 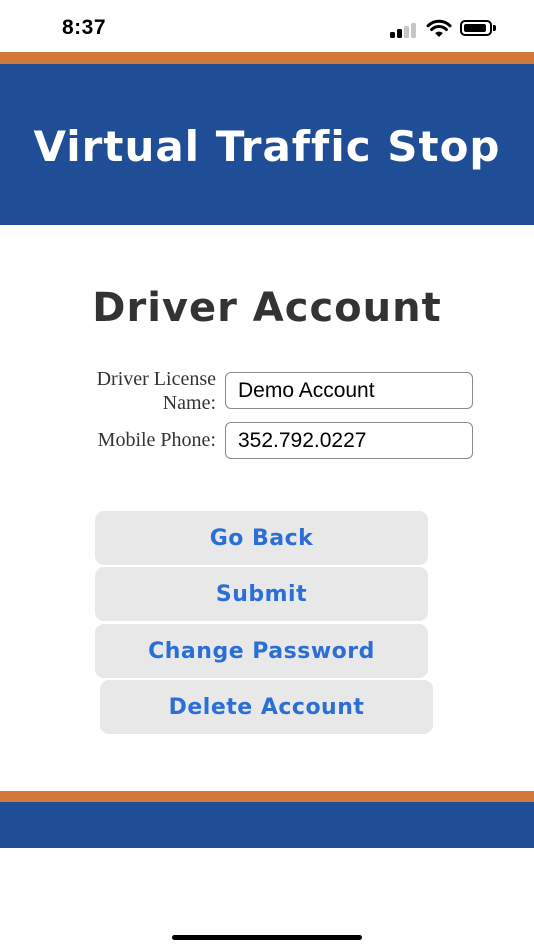 I want to click on delete-account-label: Delete Account, so click(x=266, y=707).